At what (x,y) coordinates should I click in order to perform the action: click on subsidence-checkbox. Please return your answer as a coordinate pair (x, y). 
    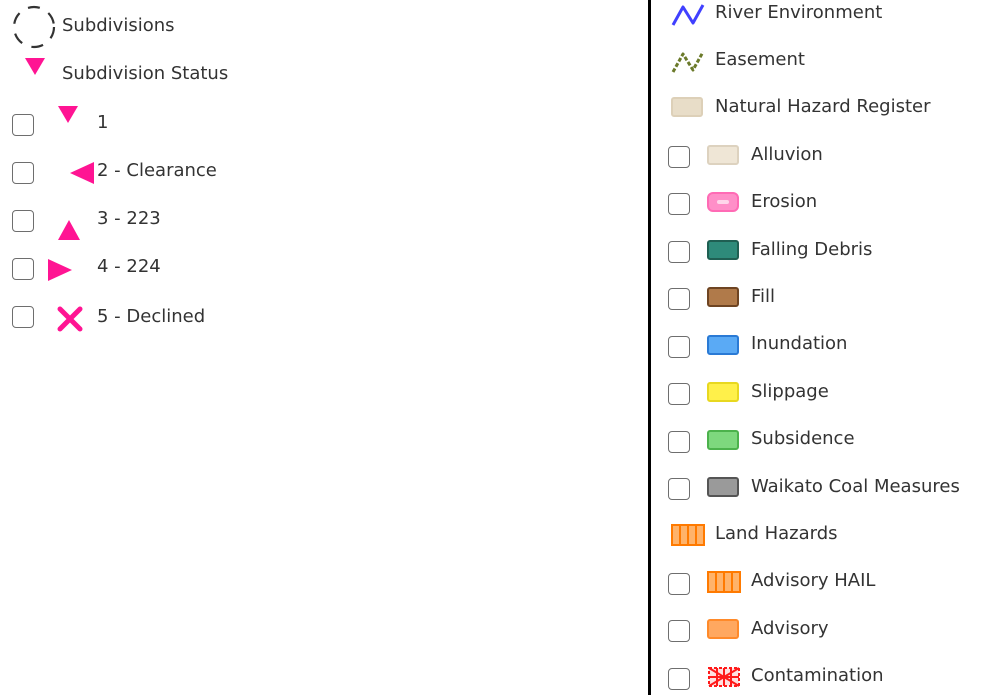
    Looking at the image, I should click on (679, 442).